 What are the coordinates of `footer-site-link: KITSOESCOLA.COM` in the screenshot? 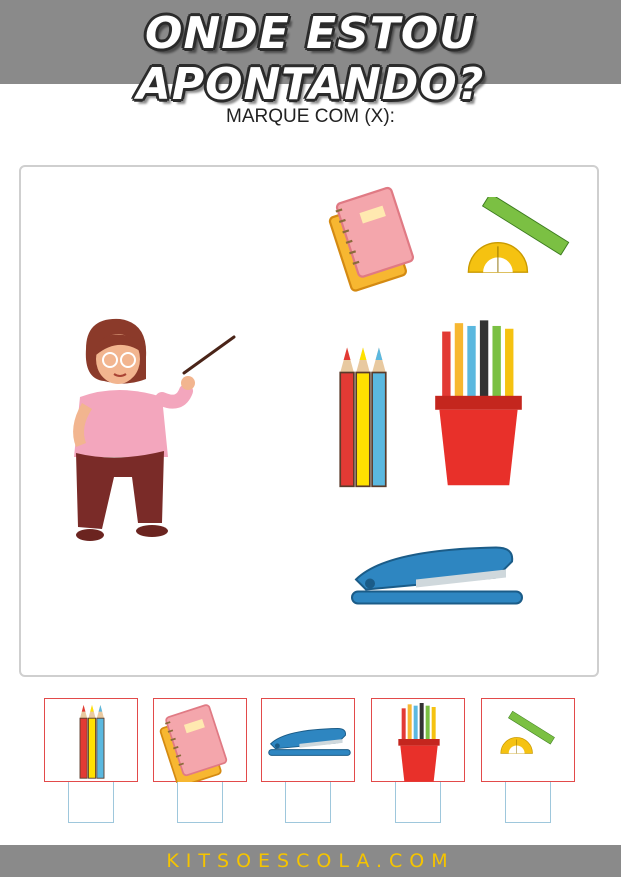 It's located at (310, 861).